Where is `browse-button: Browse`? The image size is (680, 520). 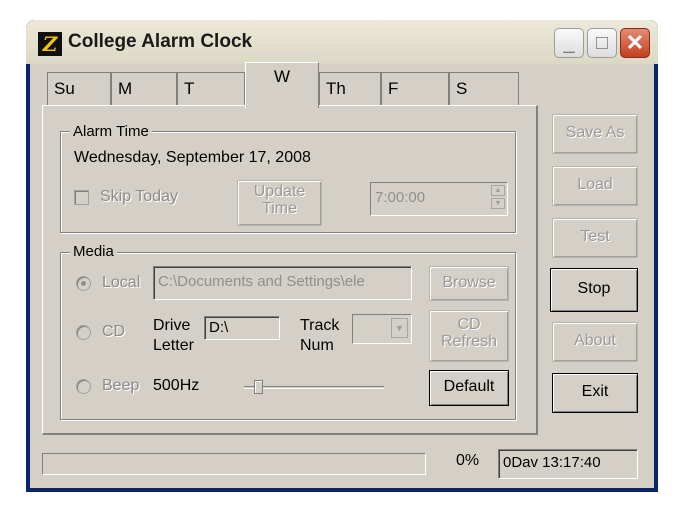
browse-button: Browse is located at coordinates (469, 283).